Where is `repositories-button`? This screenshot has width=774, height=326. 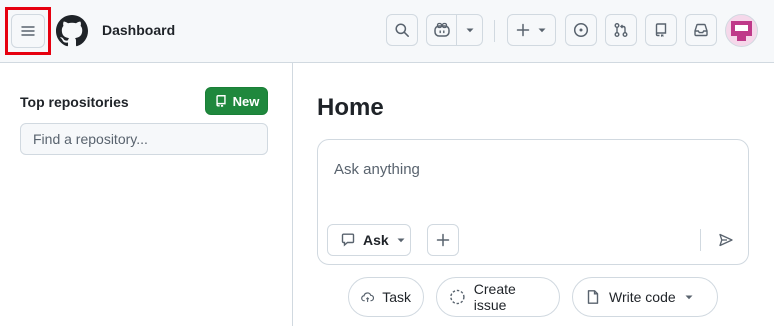 repositories-button is located at coordinates (661, 30).